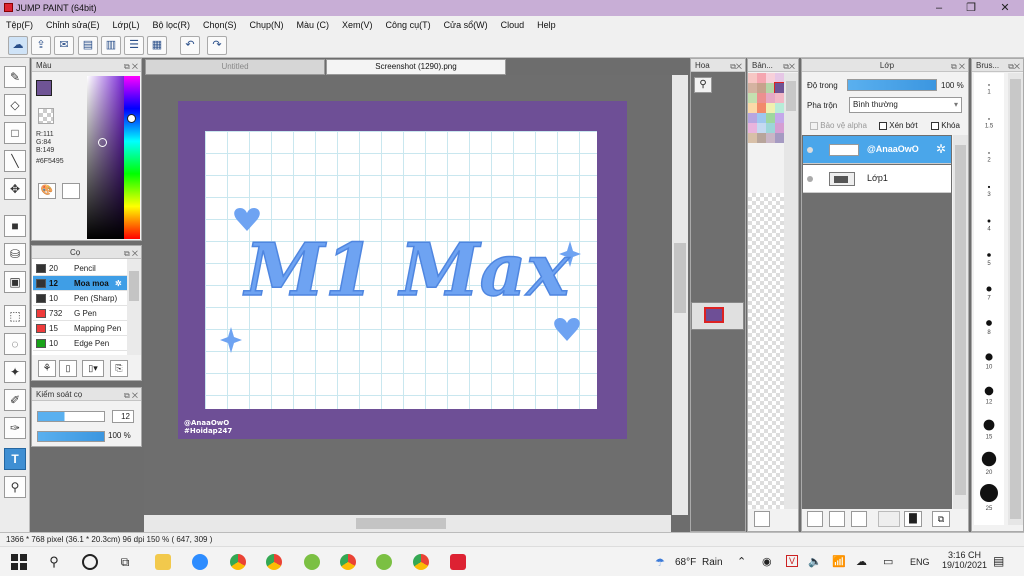 The height and width of the screenshot is (576, 1024). What do you see at coordinates (513, 25) in the screenshot?
I see `menu-cloud: Cloud` at bounding box center [513, 25].